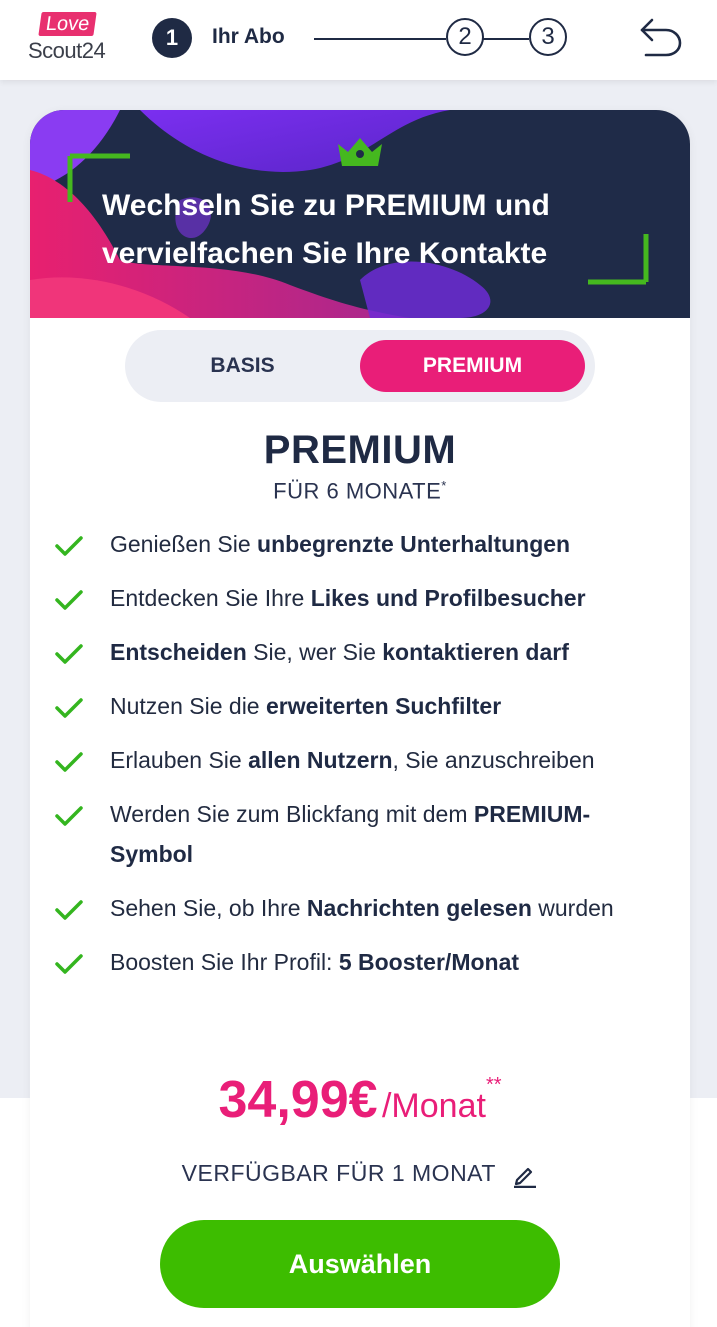 The height and width of the screenshot is (1327, 717). What do you see at coordinates (208, 908) in the screenshot?
I see `feature-text-part: Sehen Sie, ob Ihre` at bounding box center [208, 908].